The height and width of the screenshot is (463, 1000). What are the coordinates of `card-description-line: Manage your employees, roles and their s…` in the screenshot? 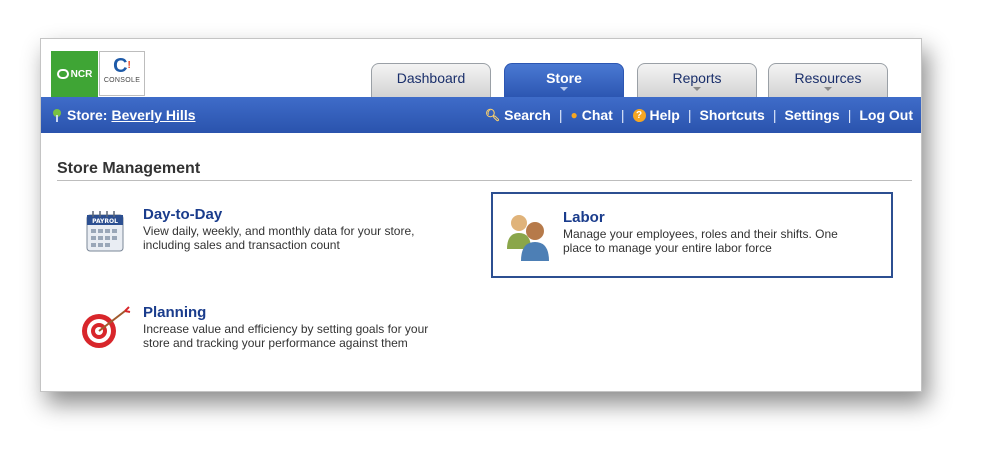 It's located at (700, 234).